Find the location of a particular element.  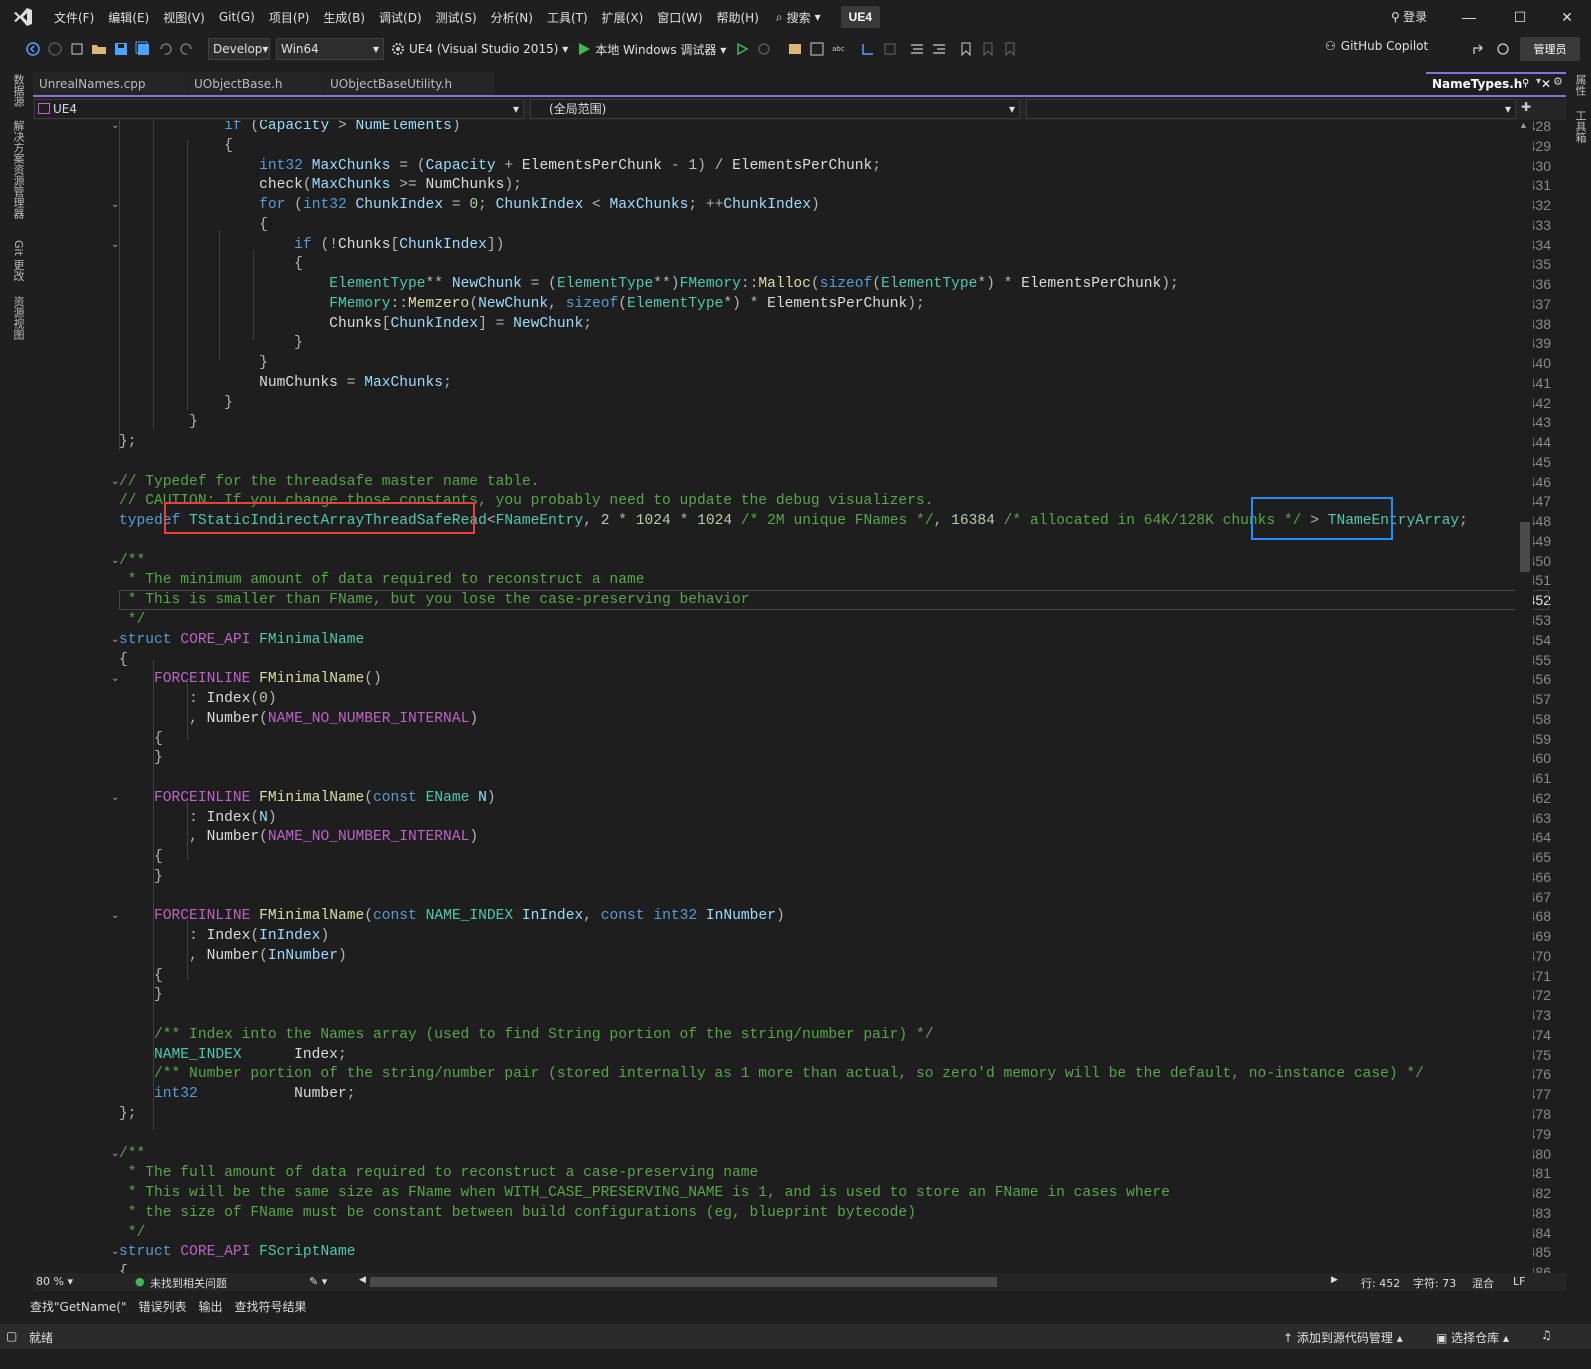

search-button: ⌕ 搜索 ▾ is located at coordinates (798, 17).